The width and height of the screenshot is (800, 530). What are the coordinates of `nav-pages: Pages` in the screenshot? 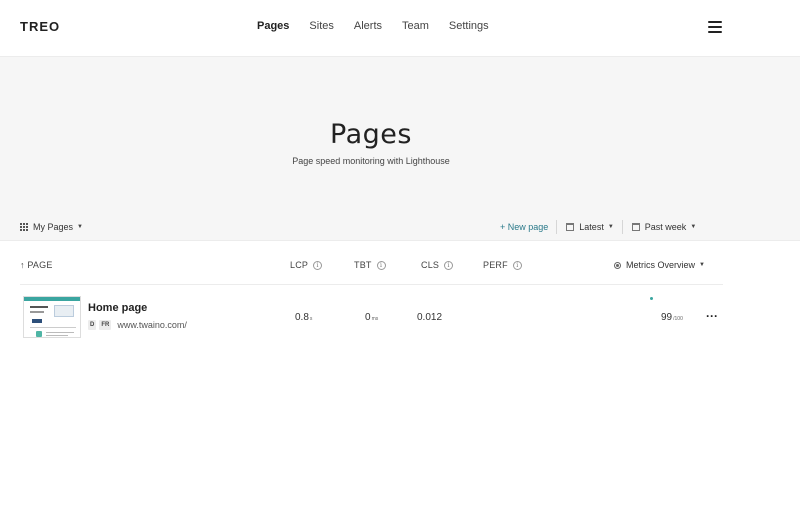 It's located at (273, 26).